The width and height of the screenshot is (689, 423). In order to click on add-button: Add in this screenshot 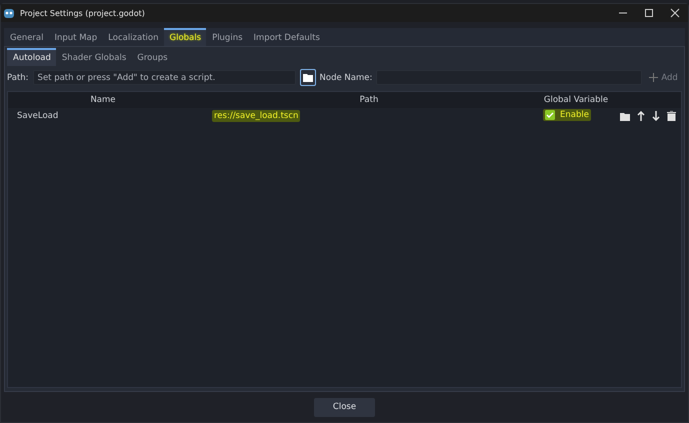, I will do `click(663, 77)`.